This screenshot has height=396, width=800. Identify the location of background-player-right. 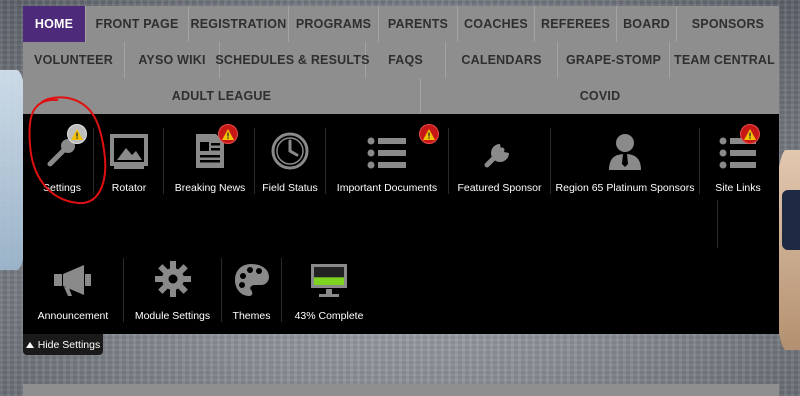
(788, 250).